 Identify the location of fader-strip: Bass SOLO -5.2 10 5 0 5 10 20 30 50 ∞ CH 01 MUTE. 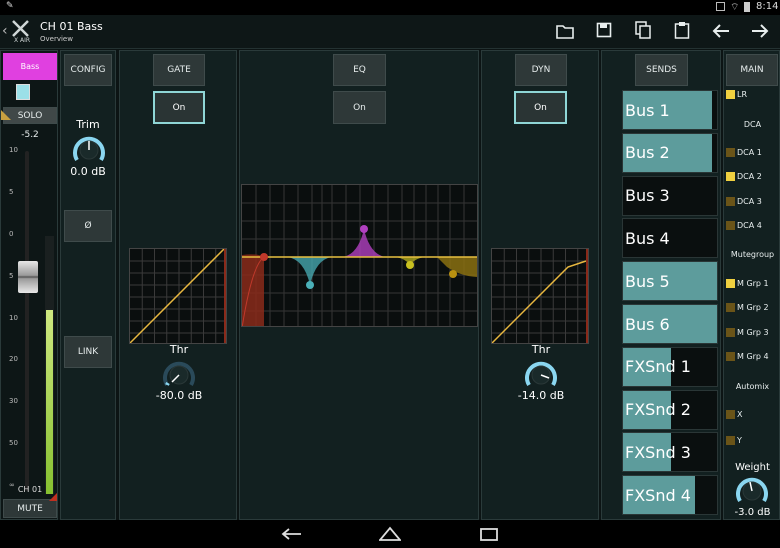
(29, 285).